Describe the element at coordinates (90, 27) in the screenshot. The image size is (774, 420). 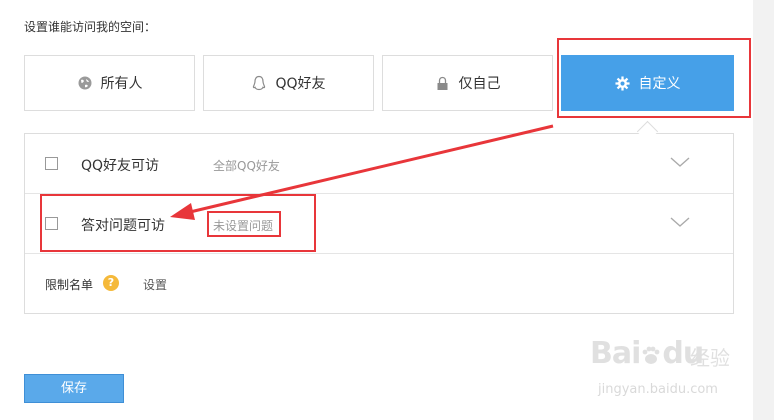
I see `page-title: 设置谁能访问我的空间：` at that location.